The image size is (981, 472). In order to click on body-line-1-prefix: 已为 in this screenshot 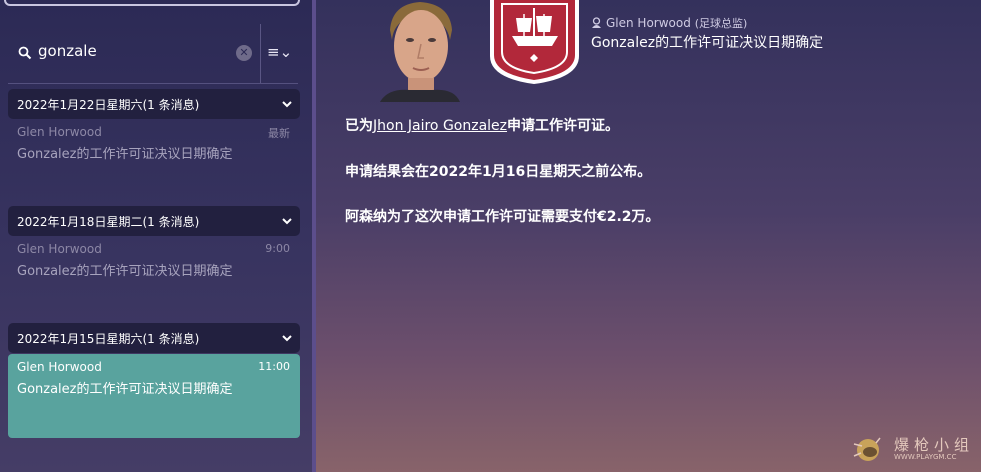, I will do `click(359, 126)`.